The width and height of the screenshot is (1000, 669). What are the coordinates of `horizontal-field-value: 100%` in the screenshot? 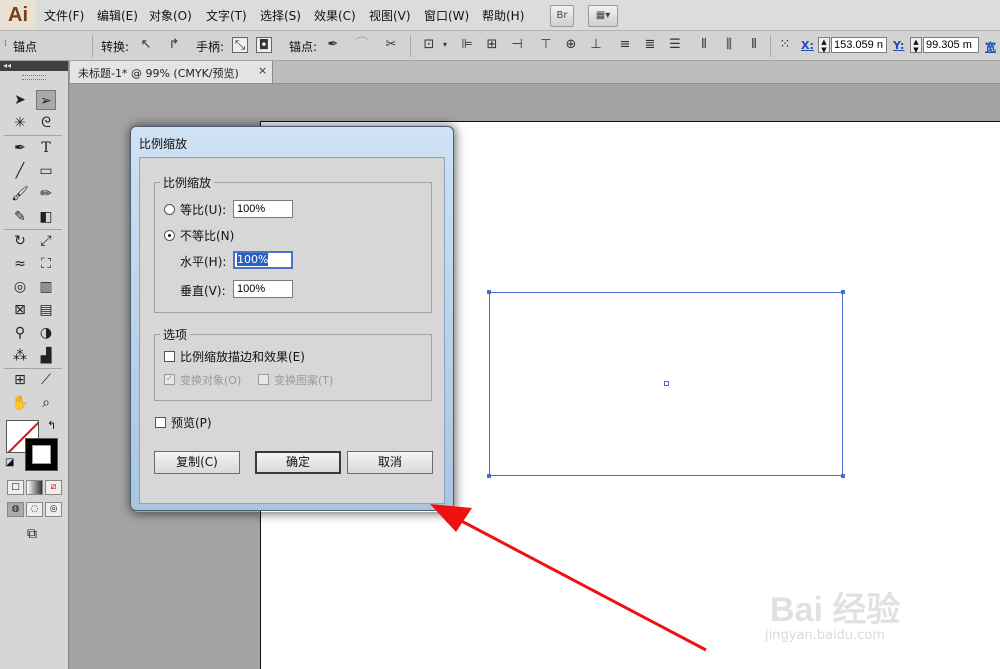 It's located at (253, 259).